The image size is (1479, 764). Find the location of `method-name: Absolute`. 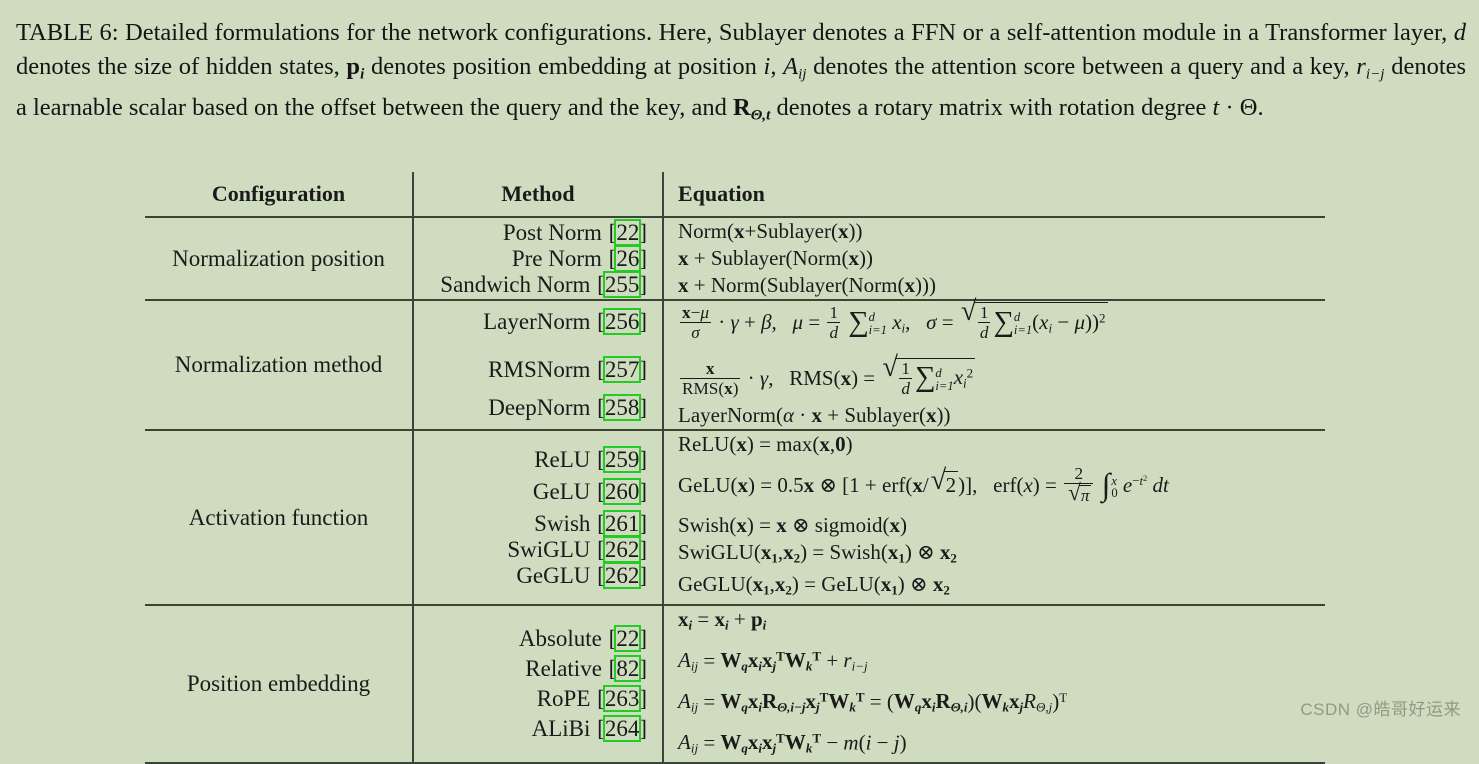

method-name: Absolute is located at coordinates (560, 638).